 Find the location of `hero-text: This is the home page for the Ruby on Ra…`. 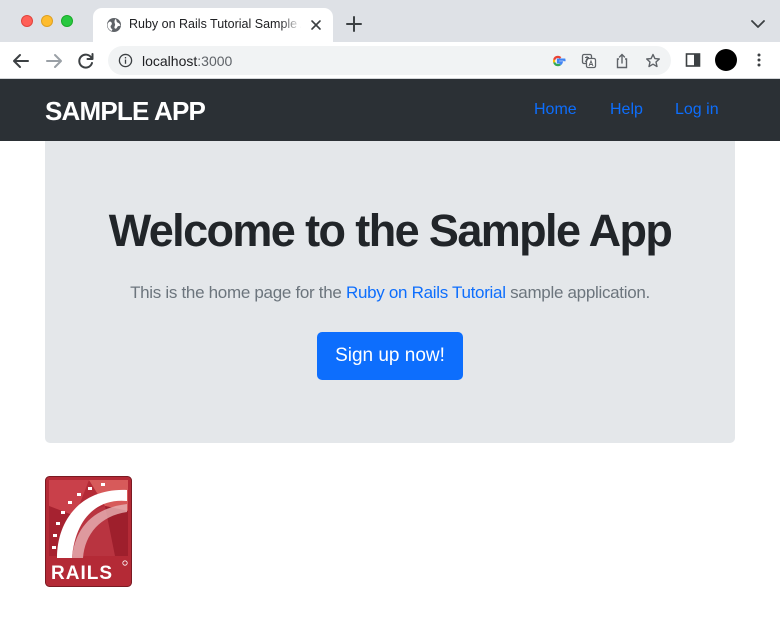

hero-text: This is the home page for the Ruby on Ra… is located at coordinates (390, 293).